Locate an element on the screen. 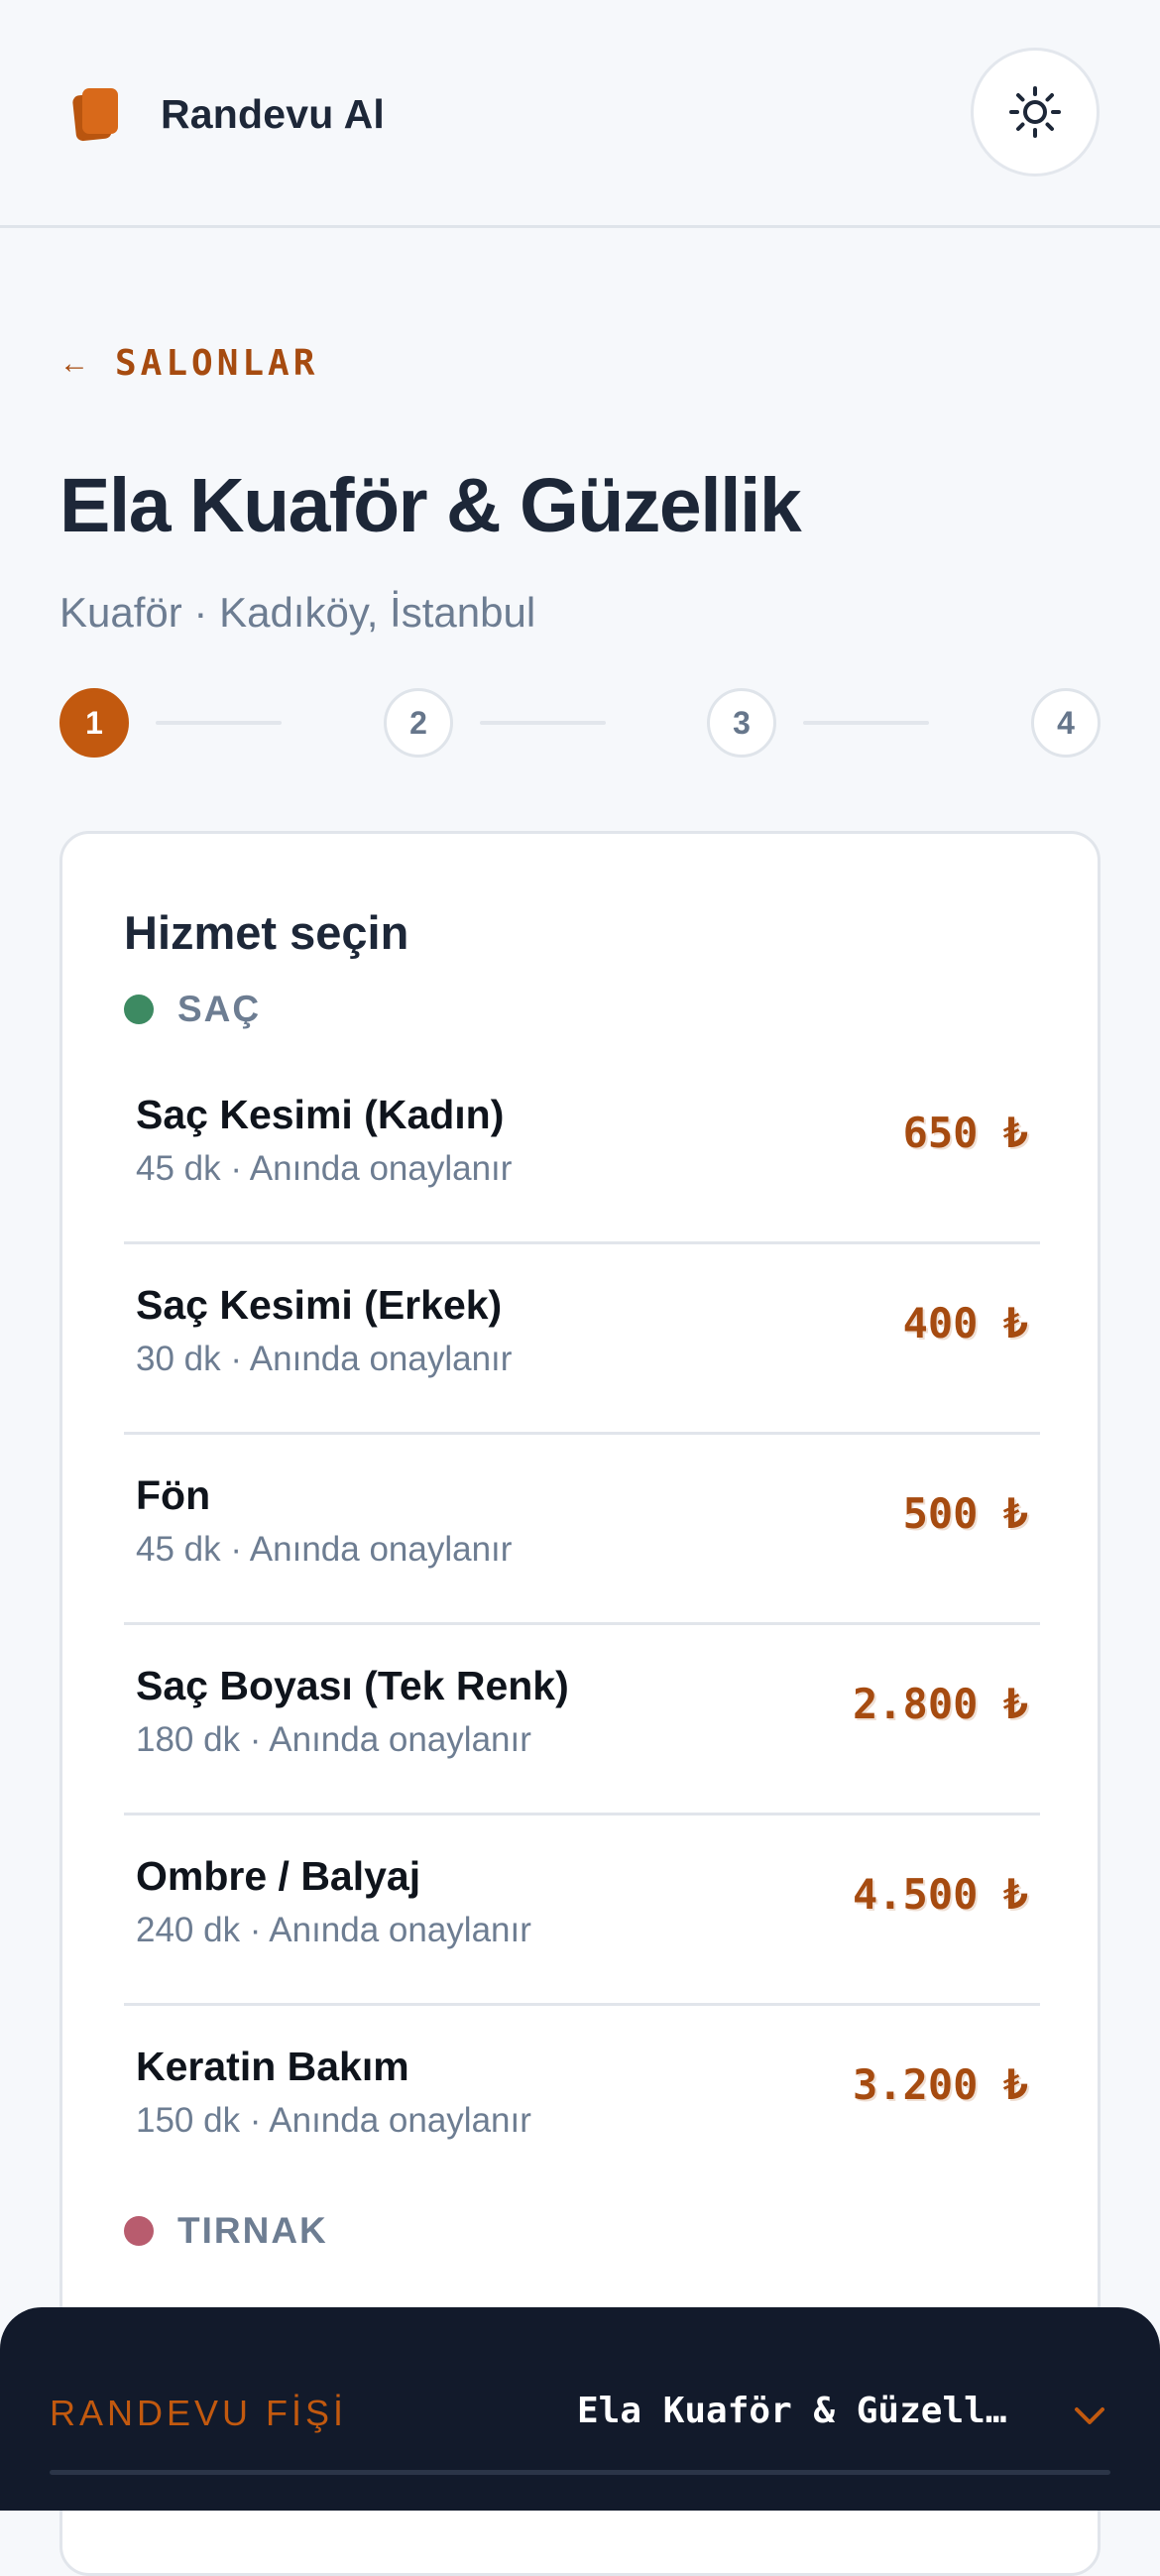 The height and width of the screenshot is (2576, 1160). brand: Randevu Al is located at coordinates (228, 114).